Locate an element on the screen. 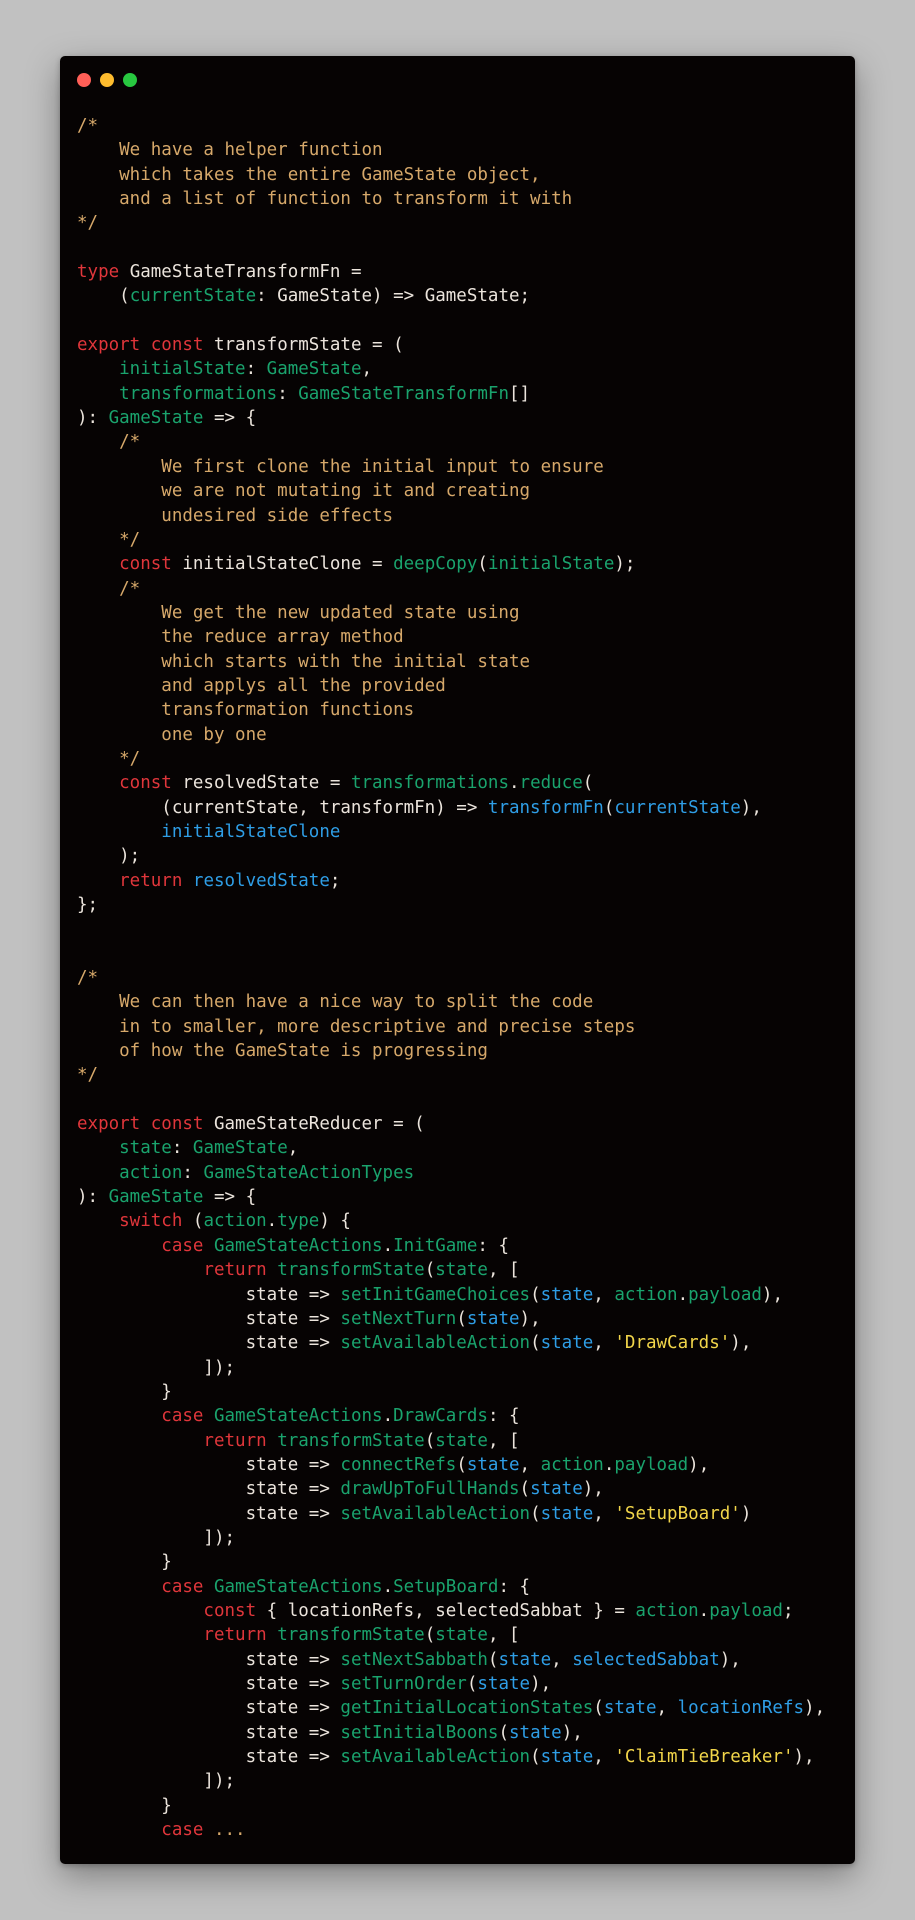  code-line: }; is located at coordinates (451, 905).